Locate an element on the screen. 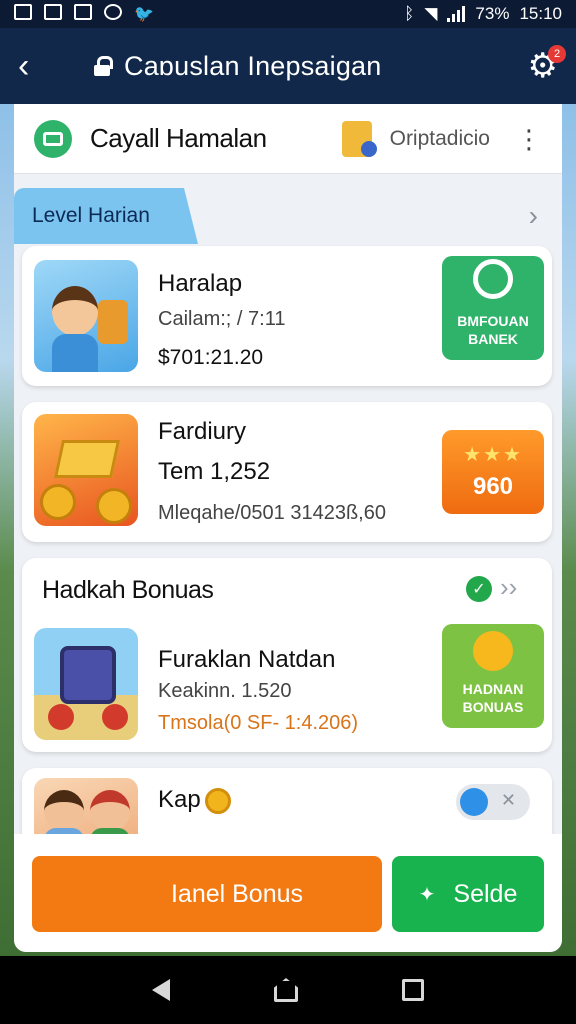 Image resolution: width=576 pixels, height=1024 pixels. level-tab-label: Level Harian is located at coordinates (91, 215).